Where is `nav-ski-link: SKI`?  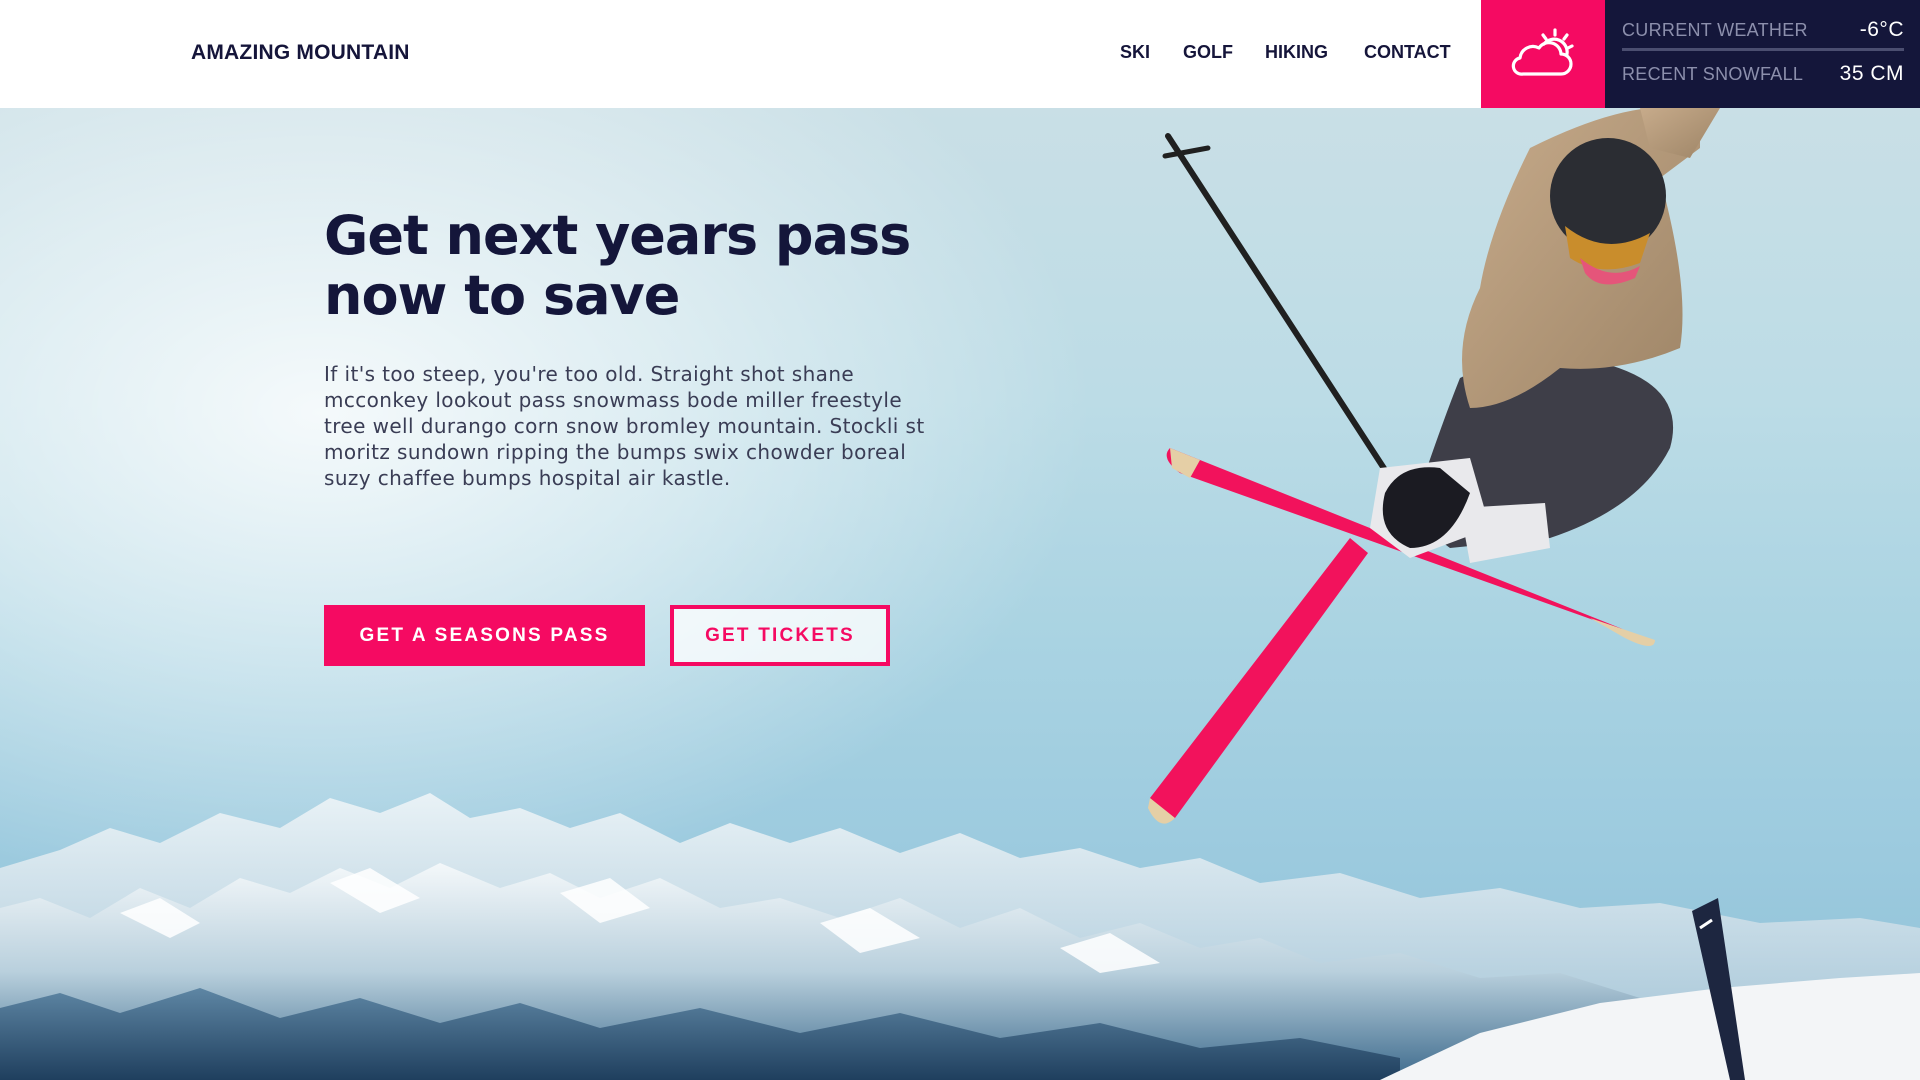
nav-ski-link: SKI is located at coordinates (1135, 52).